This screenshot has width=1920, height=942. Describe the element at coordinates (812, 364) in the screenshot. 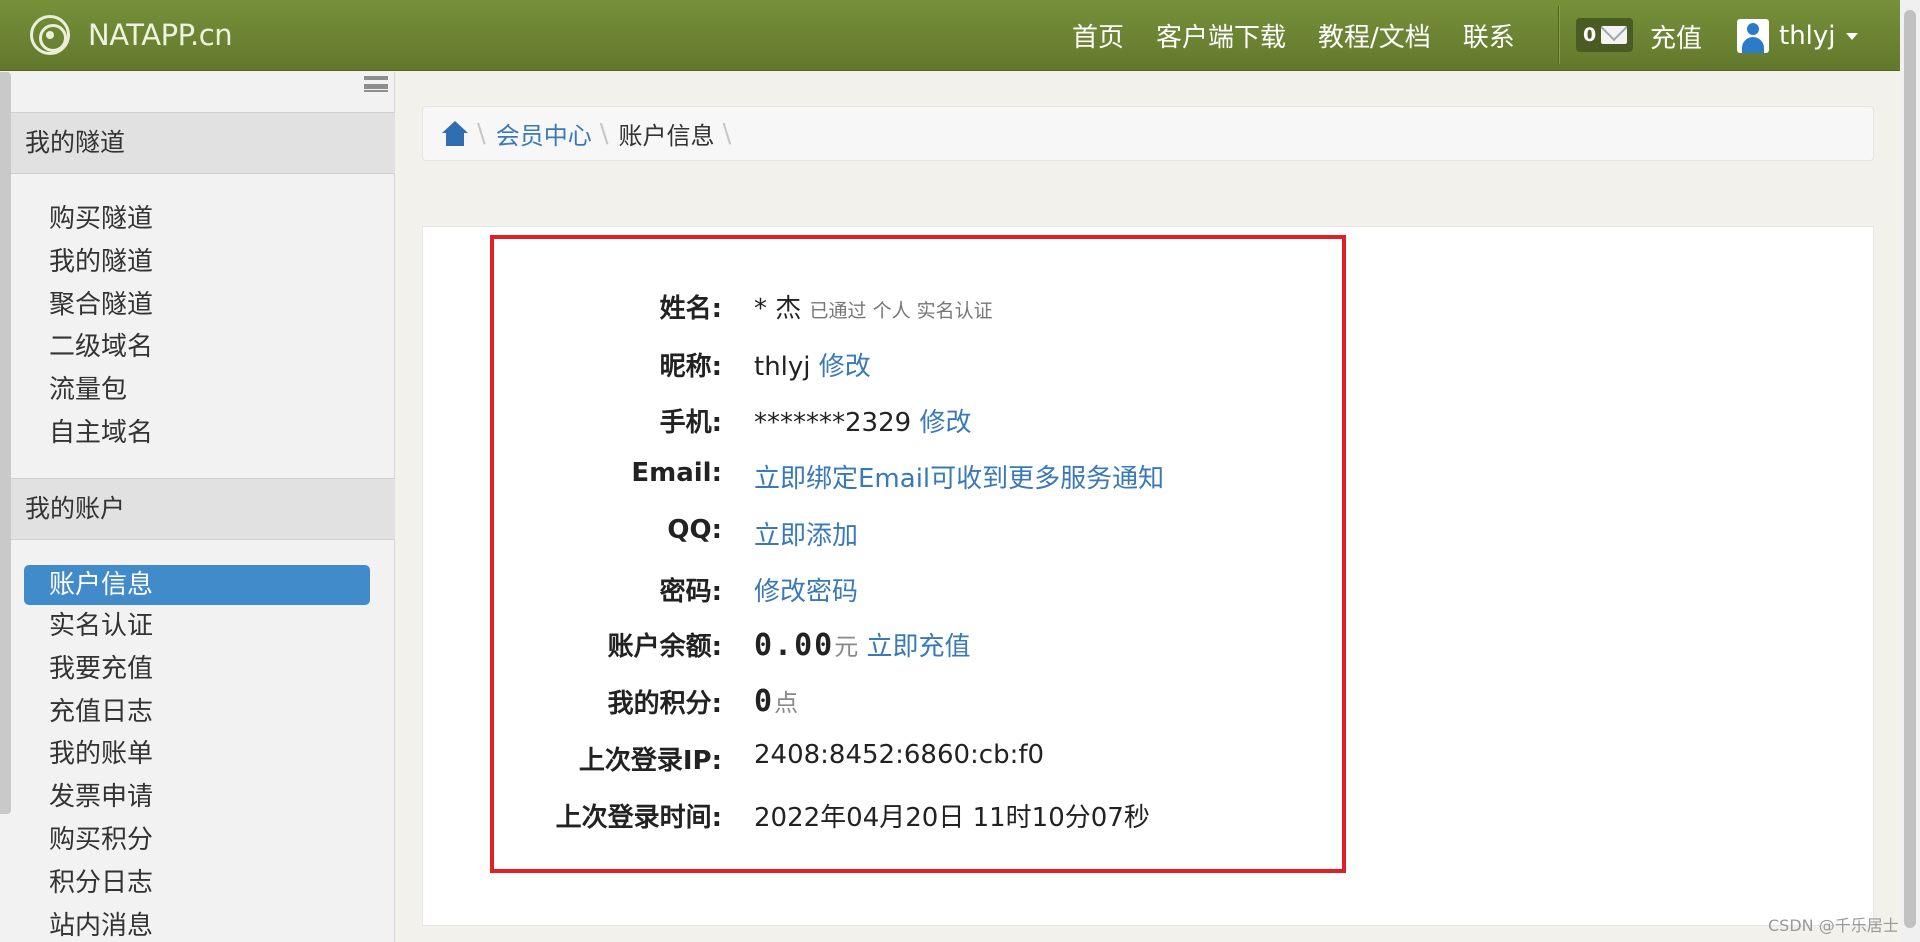

I see `nickname-value-group: thlyj 修改` at that location.